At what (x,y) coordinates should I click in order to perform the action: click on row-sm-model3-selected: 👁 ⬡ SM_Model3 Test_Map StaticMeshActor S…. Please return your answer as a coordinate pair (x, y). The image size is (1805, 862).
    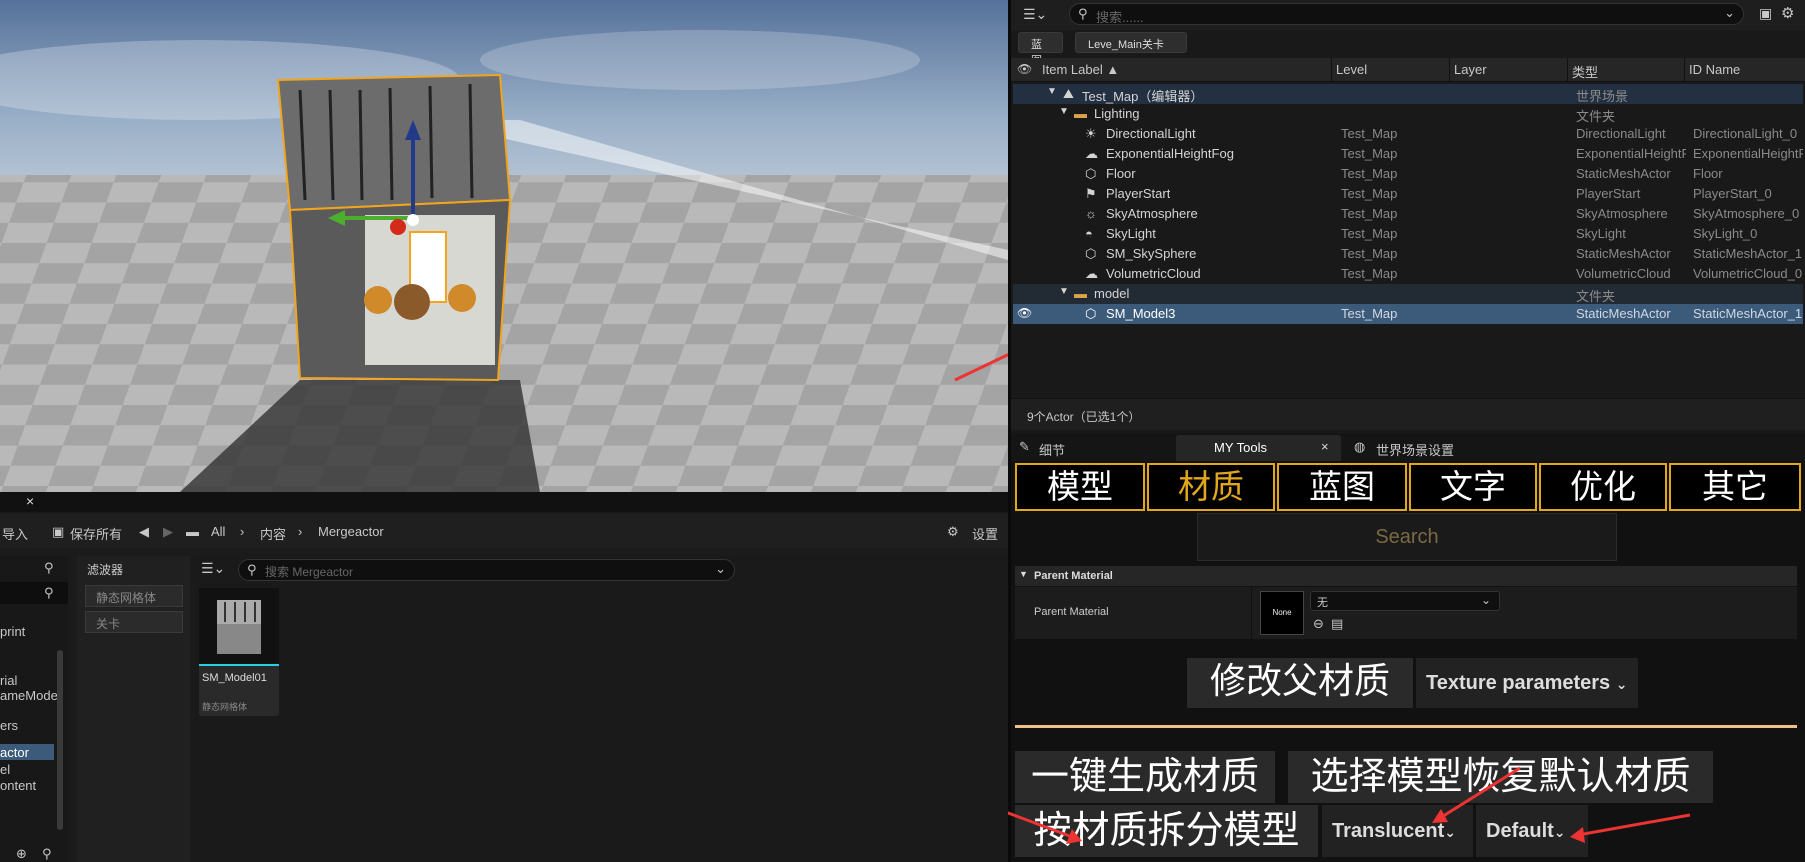
    Looking at the image, I should click on (1408, 314).